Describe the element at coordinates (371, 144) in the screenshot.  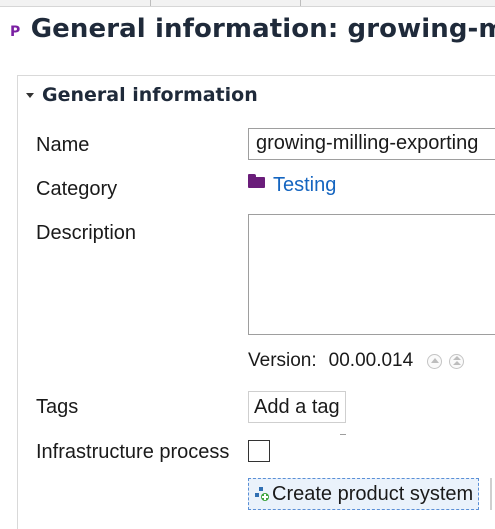
I see `name-field: growing-milling-exporting` at that location.